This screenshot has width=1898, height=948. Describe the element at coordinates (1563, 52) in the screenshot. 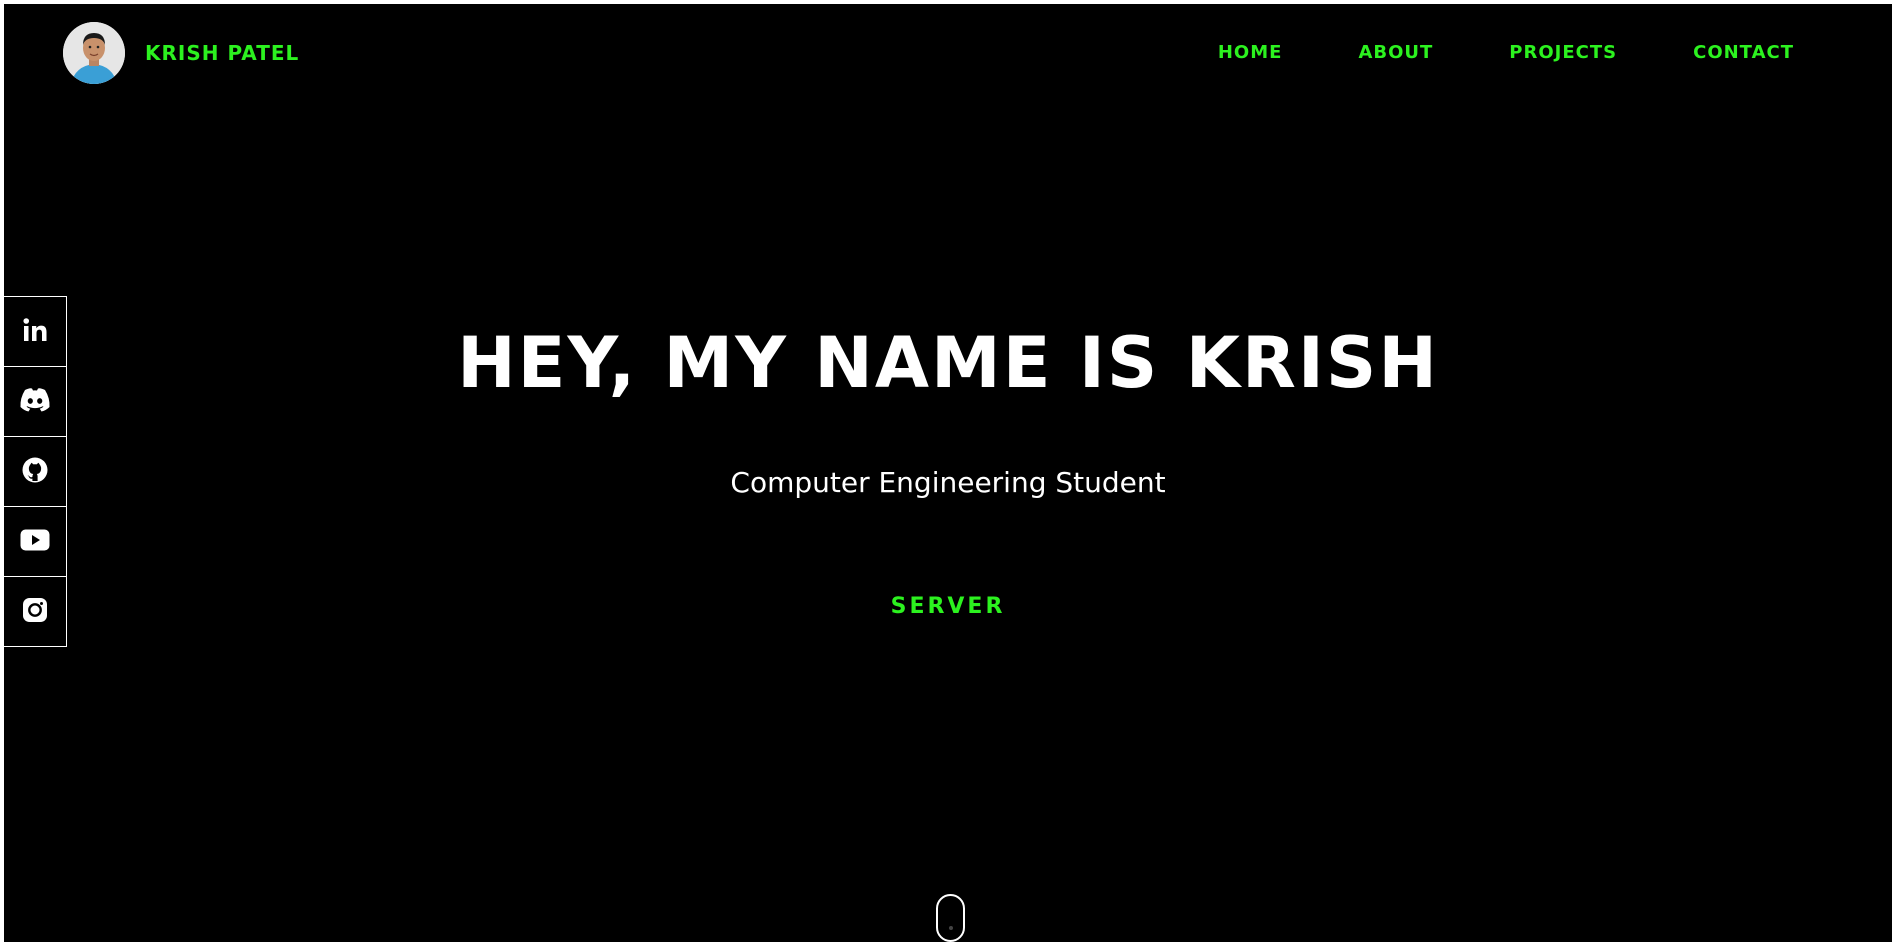

I see `nav-projects: PROJECTS` at that location.